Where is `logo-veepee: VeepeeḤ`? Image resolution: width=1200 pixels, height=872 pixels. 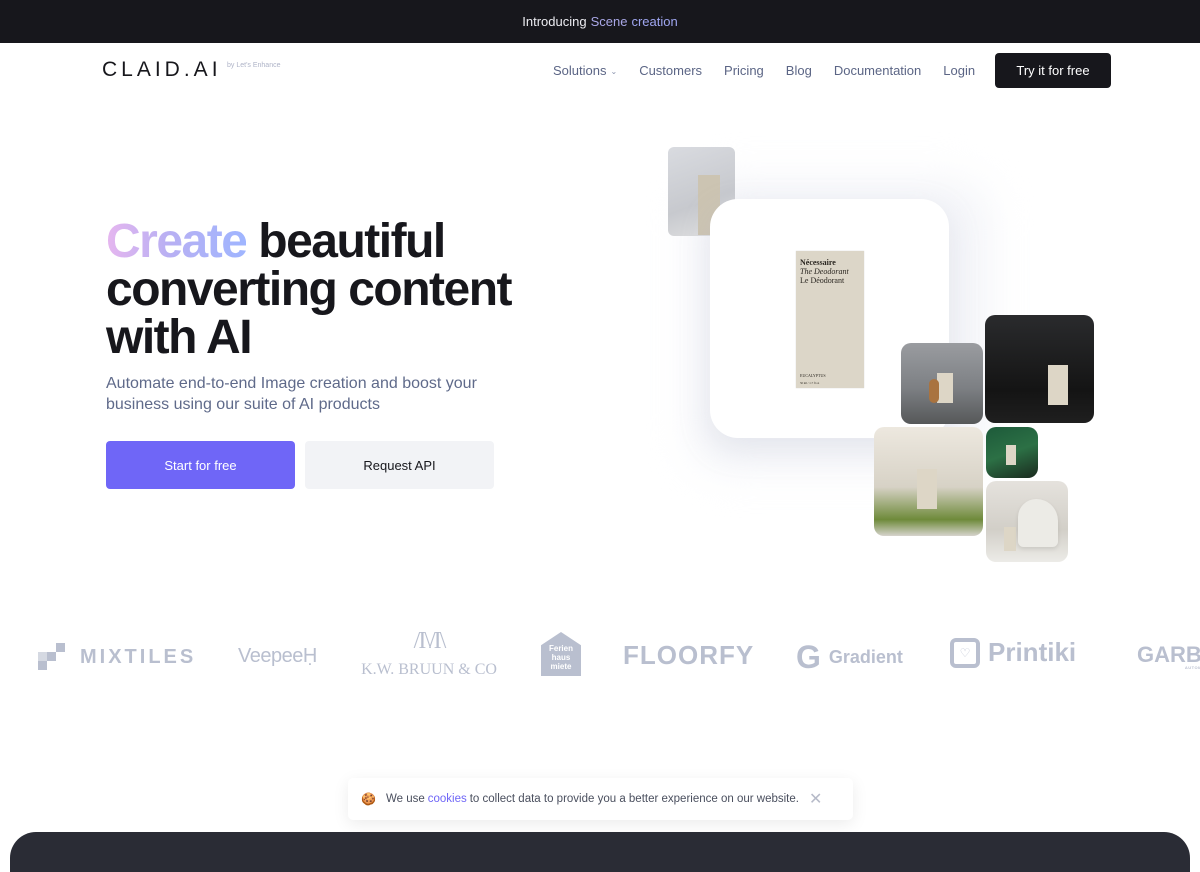 logo-veepee: VeepeeḤ is located at coordinates (277, 656).